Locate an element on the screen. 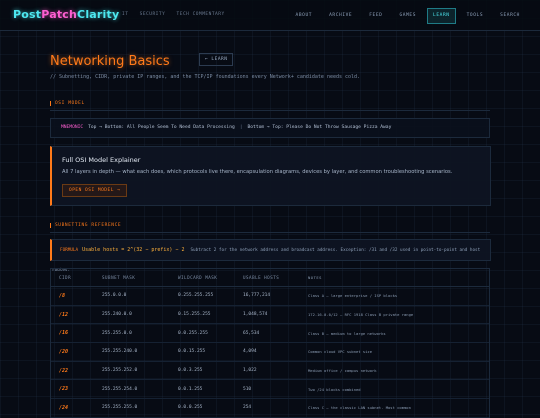  cell-cidr: /23 is located at coordinates (64, 389).